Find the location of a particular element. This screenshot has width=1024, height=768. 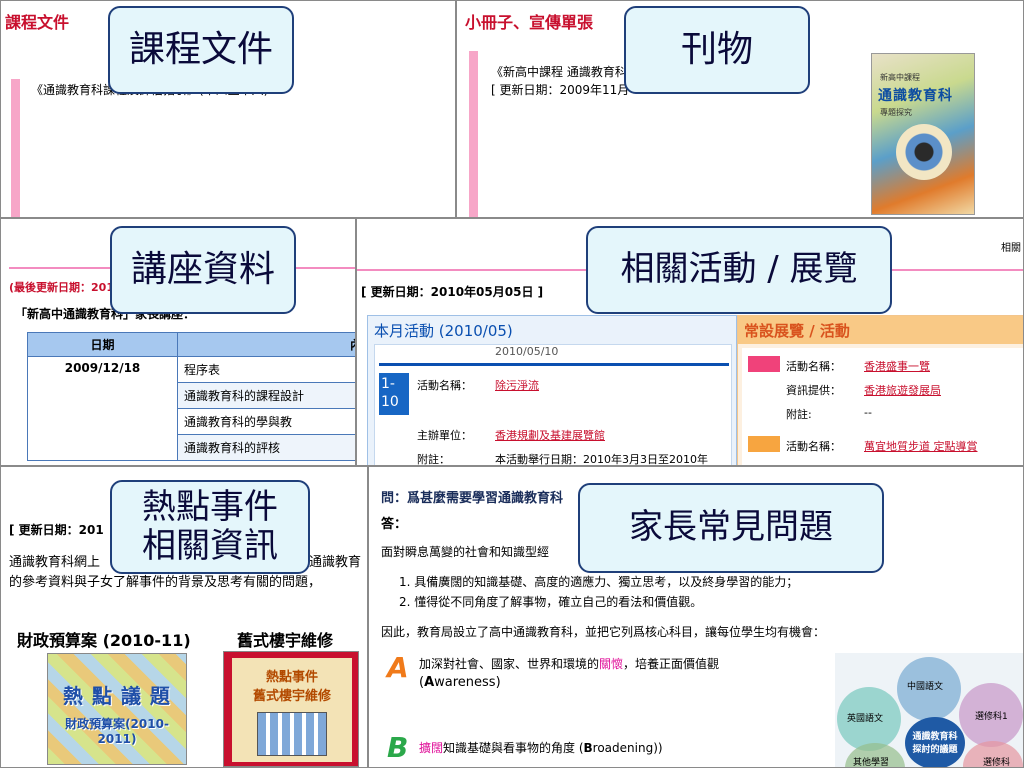

info-label: 資訊提供： is located at coordinates (813, 390).